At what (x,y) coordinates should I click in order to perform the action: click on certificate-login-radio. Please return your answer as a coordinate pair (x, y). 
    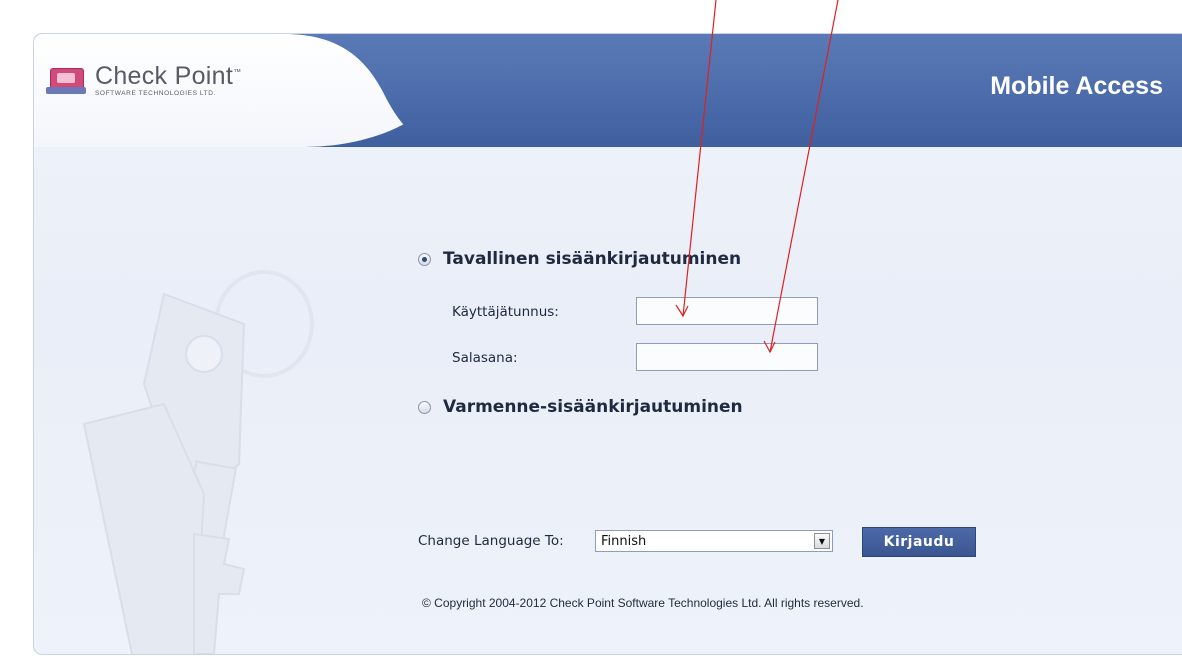
    Looking at the image, I should click on (424, 407).